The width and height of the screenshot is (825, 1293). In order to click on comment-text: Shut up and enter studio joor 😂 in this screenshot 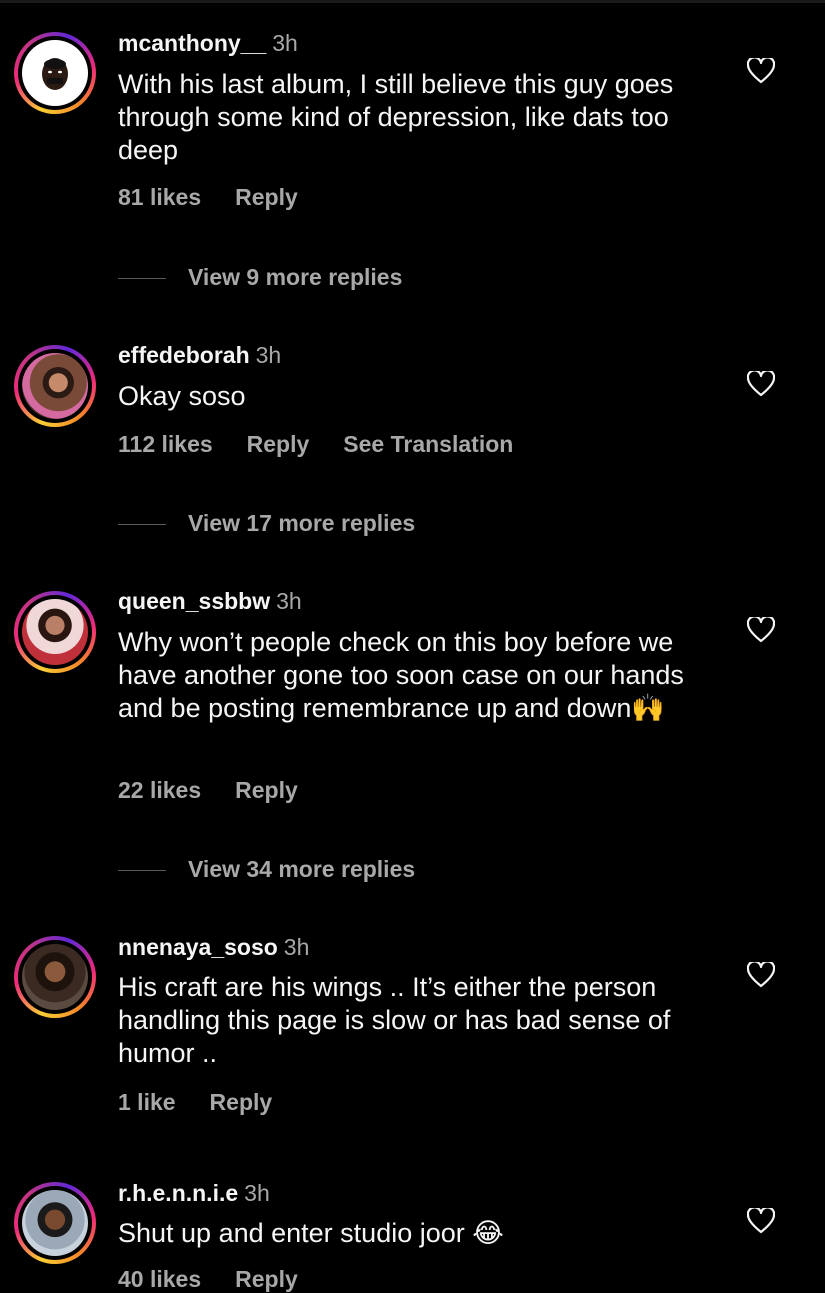, I will do `click(311, 1233)`.